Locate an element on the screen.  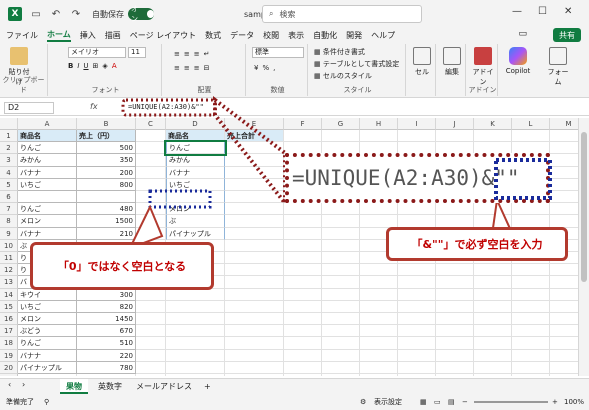
row-header-7: 7 is located at coordinates (9, 209).